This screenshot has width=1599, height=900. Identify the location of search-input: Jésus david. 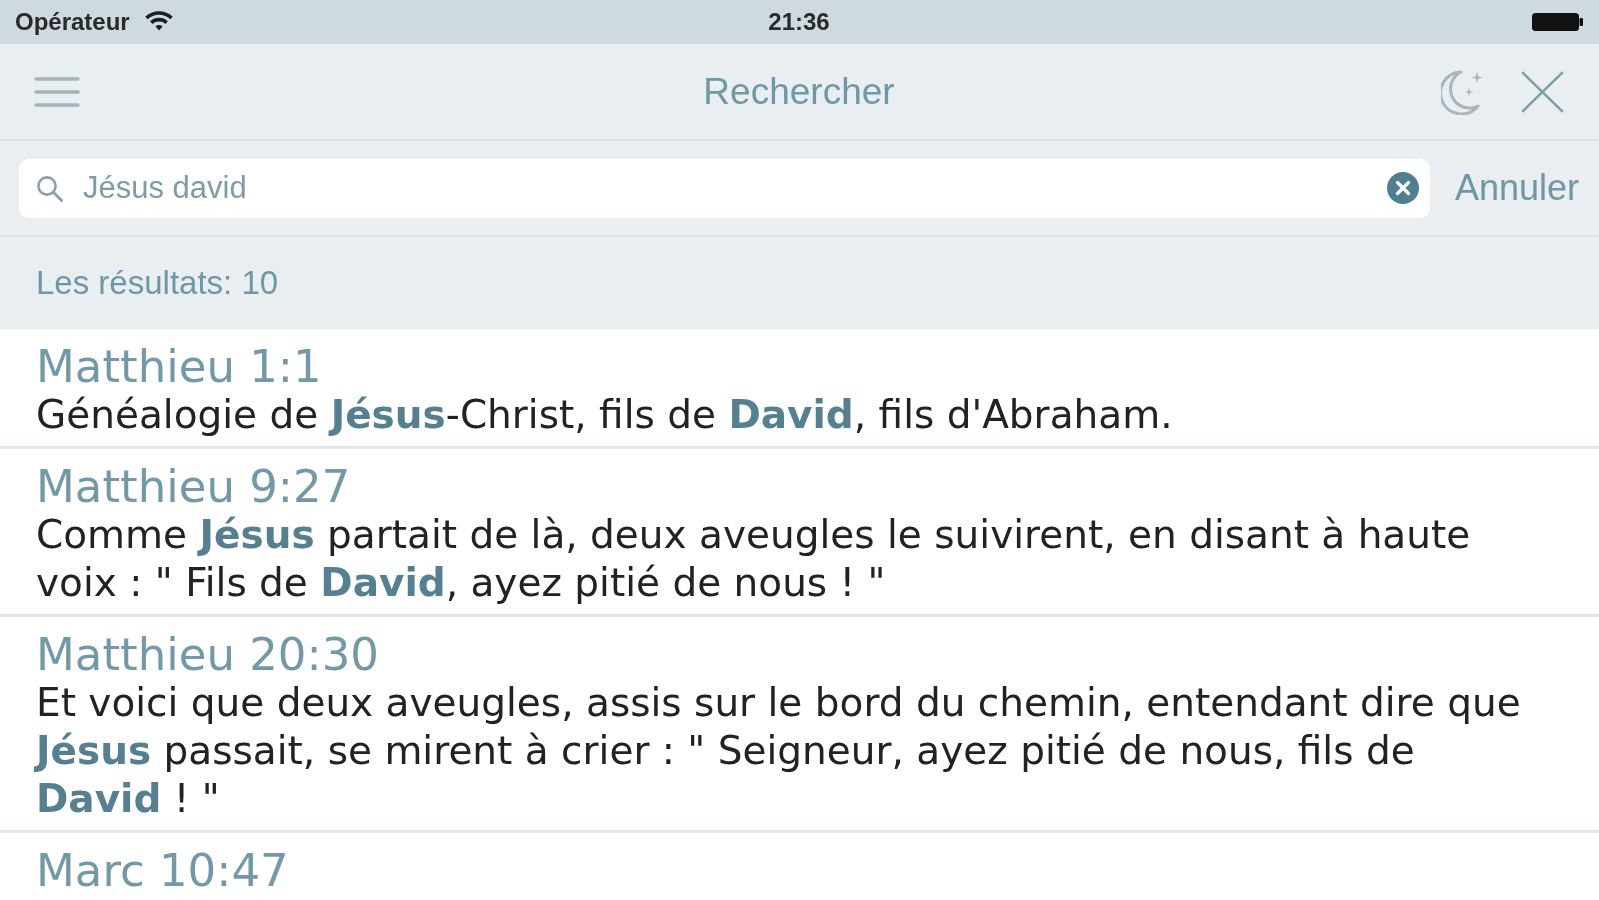
(725, 188).